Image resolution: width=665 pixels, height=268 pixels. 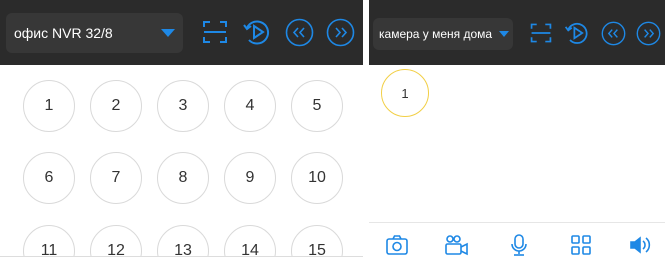 What do you see at coordinates (397, 245) in the screenshot?
I see `snapshot-icon` at bounding box center [397, 245].